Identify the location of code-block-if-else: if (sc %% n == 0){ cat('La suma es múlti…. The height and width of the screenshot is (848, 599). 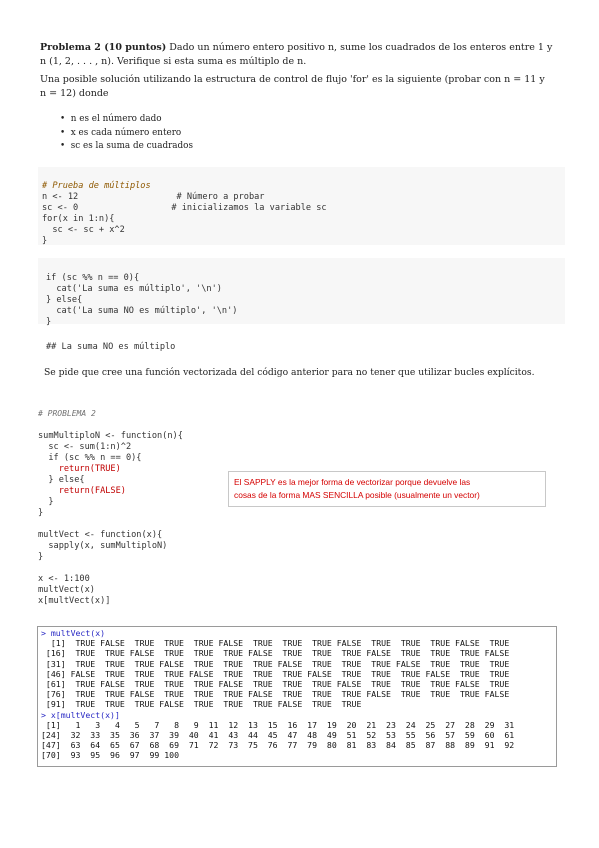
(301, 292).